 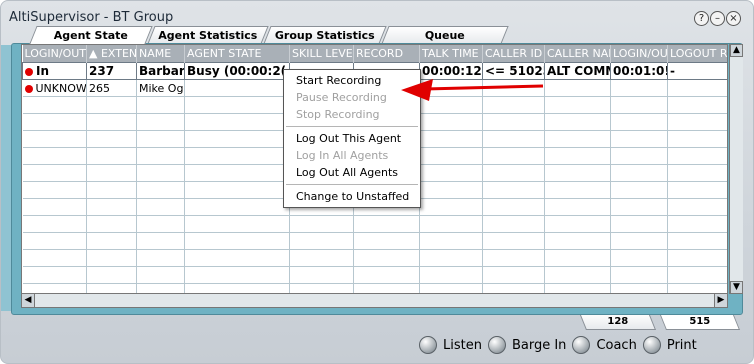 I want to click on menu-log-out-this-agent: Log Out This Agent, so click(x=352, y=138).